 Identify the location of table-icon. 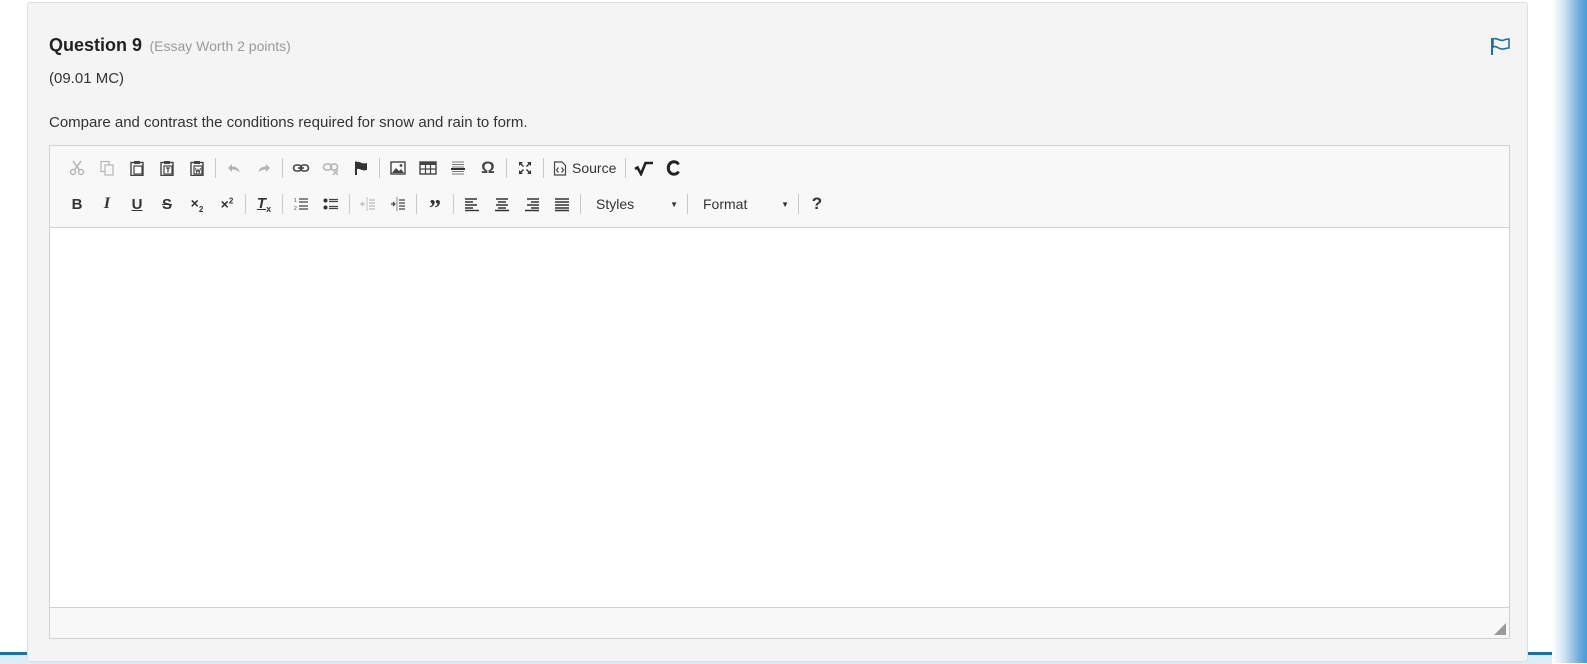
(428, 168).